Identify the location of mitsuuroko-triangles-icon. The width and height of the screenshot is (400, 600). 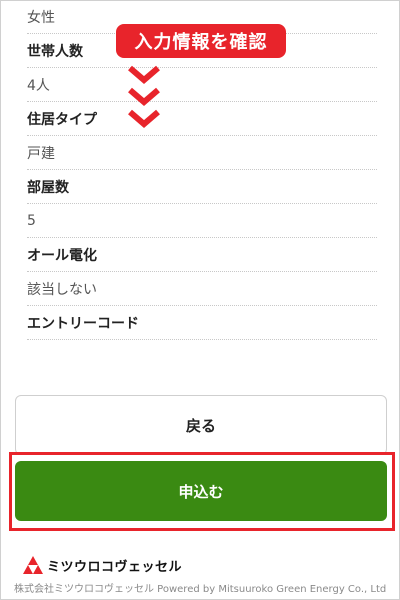
(33, 565).